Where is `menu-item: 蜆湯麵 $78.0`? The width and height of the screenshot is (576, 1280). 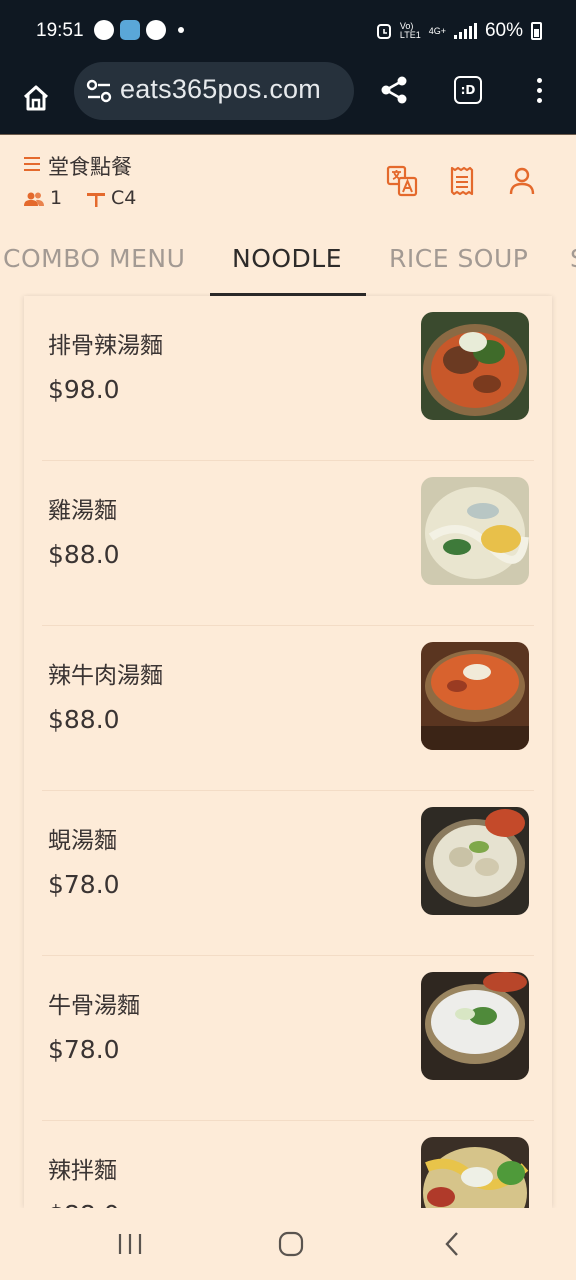 menu-item: 蜆湯麵 $78.0 is located at coordinates (288, 873).